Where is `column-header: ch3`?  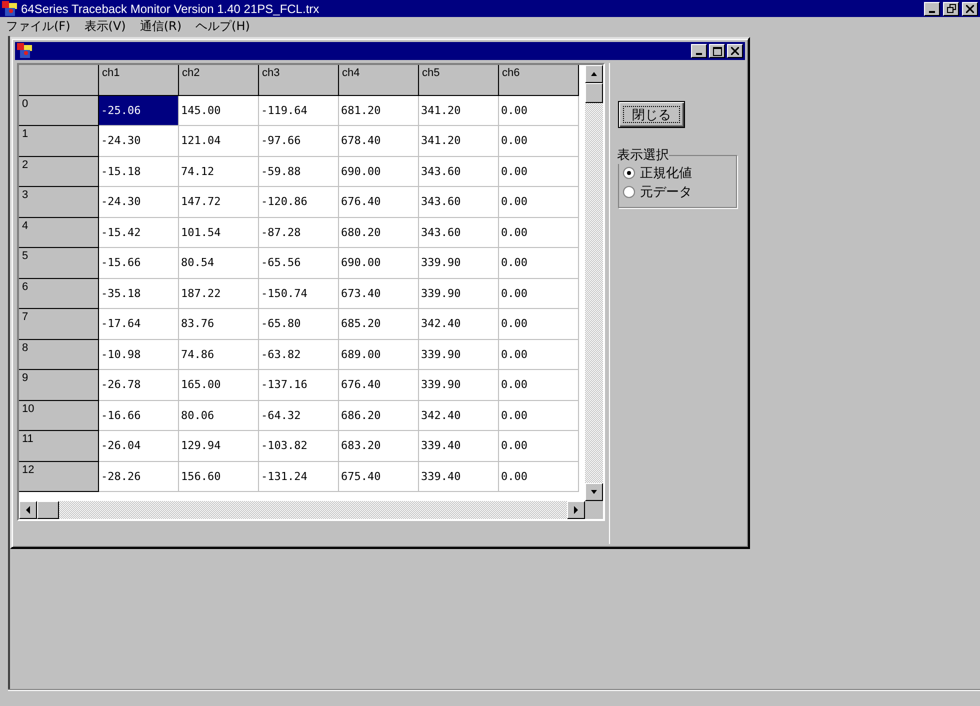
column-header: ch3 is located at coordinates (299, 80).